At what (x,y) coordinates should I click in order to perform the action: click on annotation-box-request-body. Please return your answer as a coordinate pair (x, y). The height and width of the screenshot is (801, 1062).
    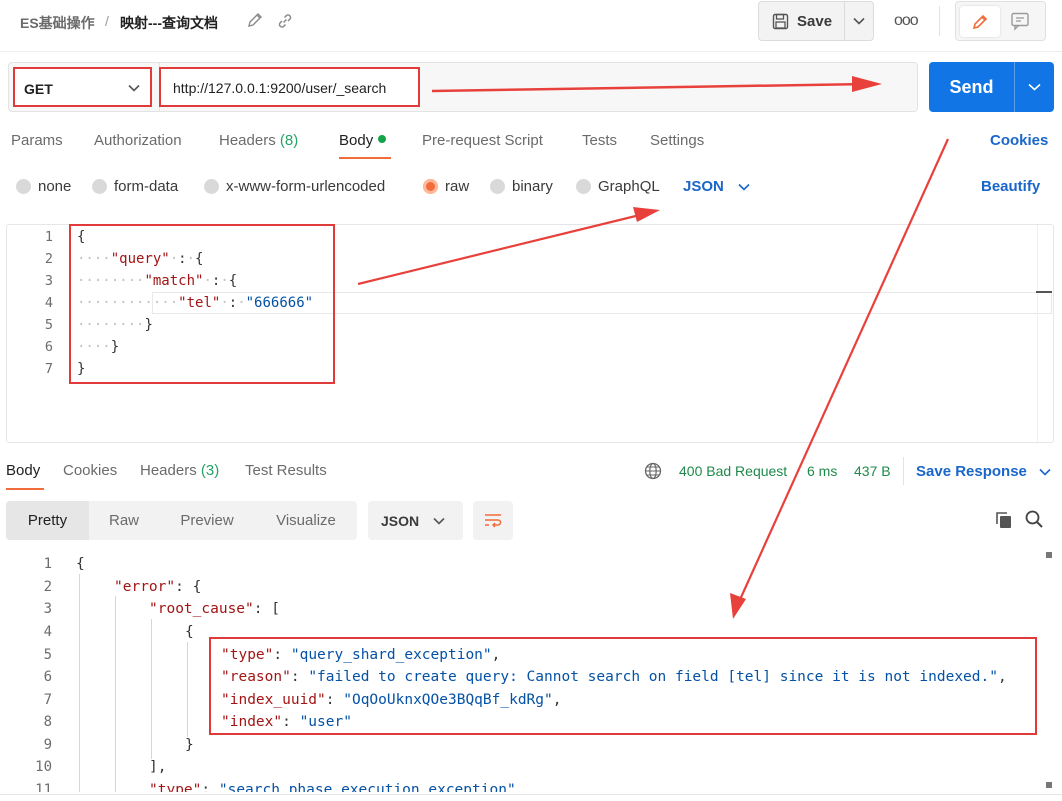
    Looking at the image, I should click on (202, 304).